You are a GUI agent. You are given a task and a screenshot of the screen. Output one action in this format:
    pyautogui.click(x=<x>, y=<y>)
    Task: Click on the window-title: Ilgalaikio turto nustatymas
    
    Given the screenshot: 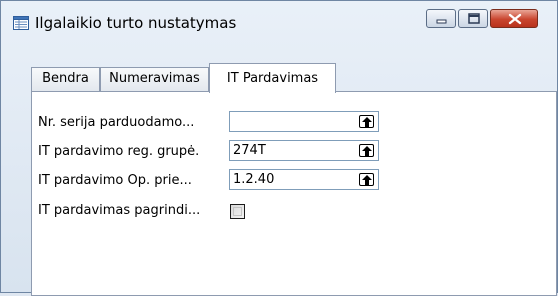 What is the action you would take?
    pyautogui.click(x=136, y=23)
    